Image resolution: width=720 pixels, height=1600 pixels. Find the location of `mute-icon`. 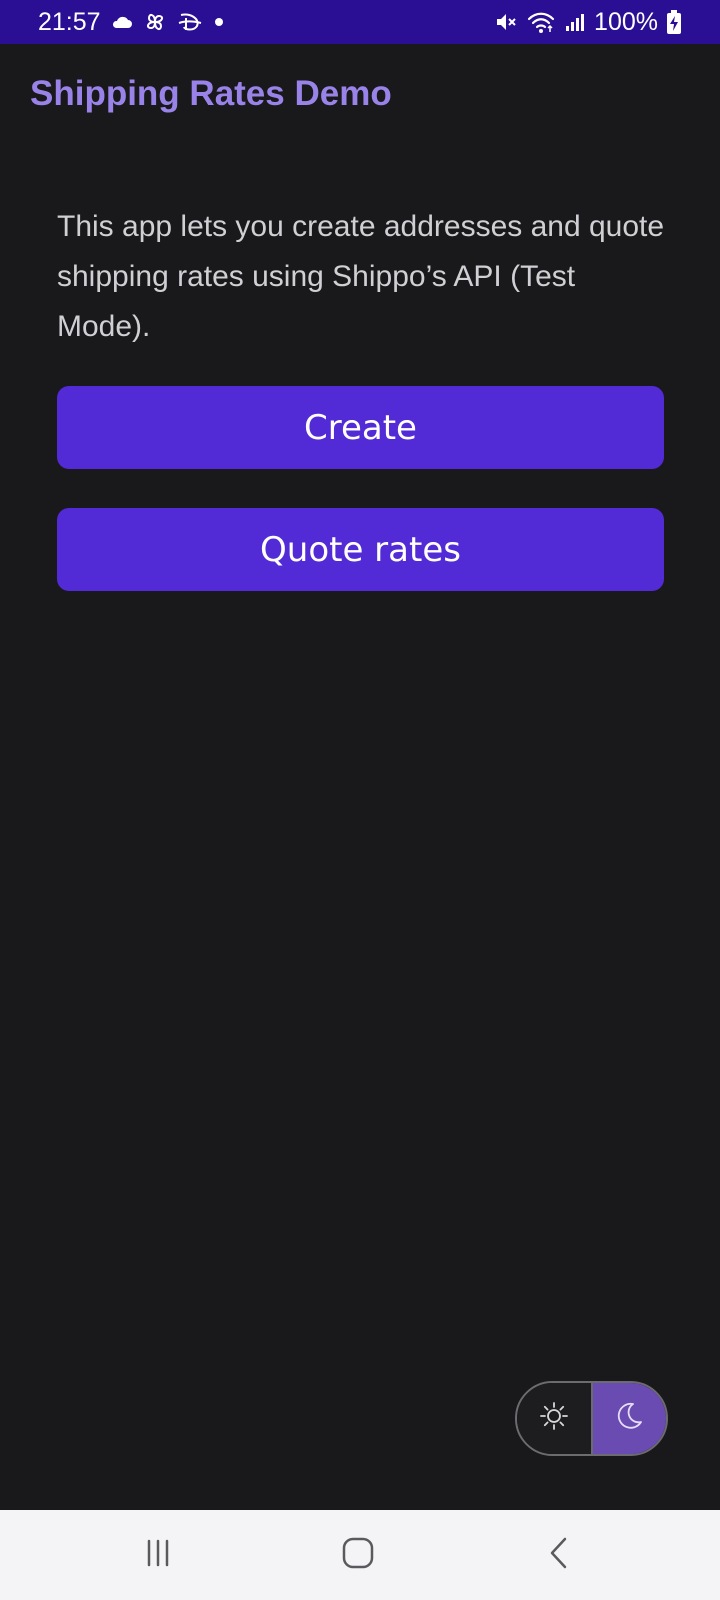

mute-icon is located at coordinates (506, 22).